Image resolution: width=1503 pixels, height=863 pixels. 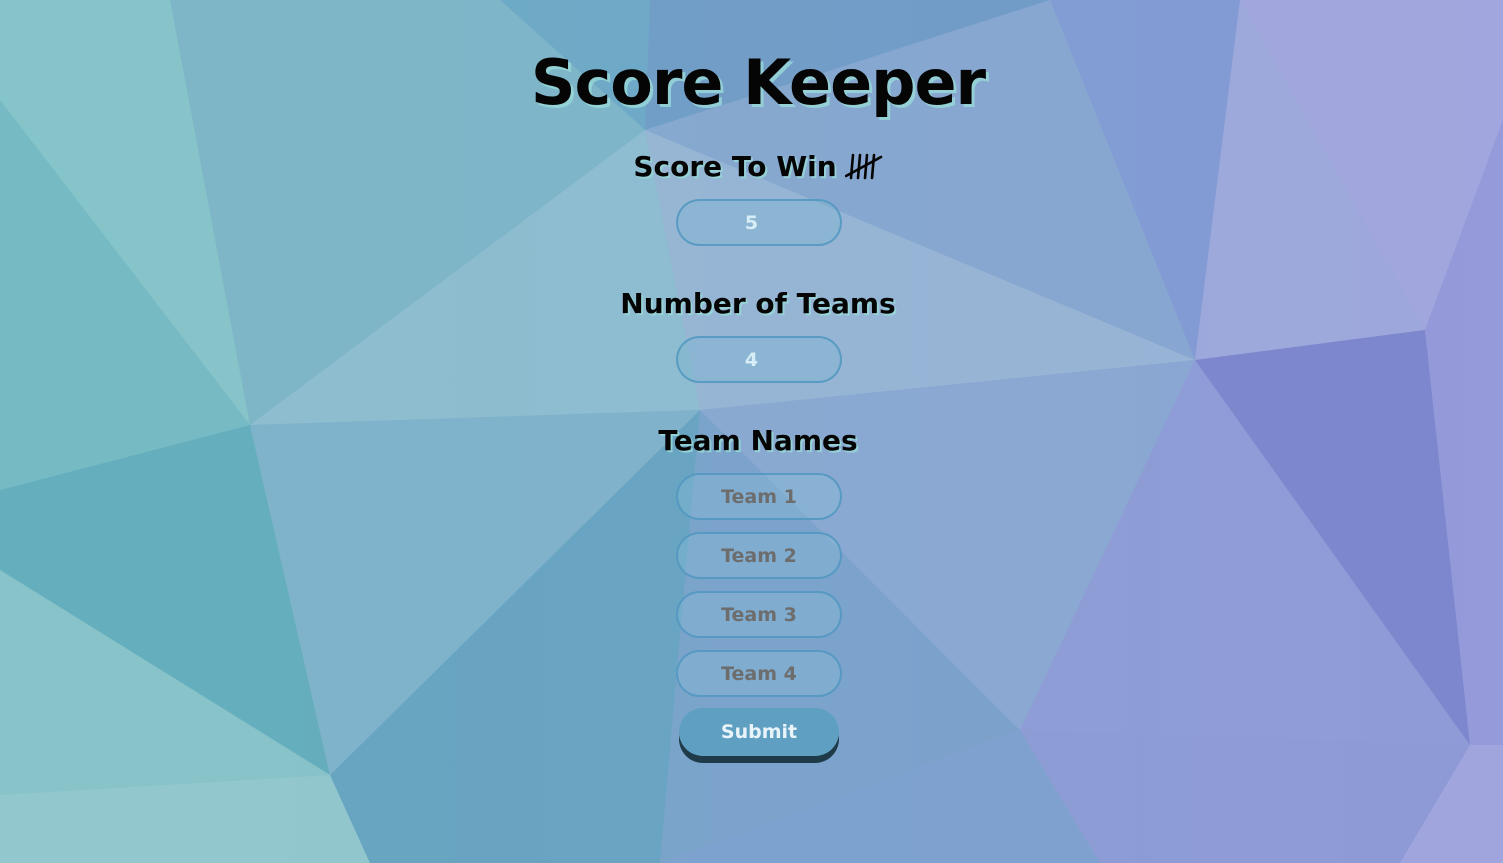 What do you see at coordinates (759, 614) in the screenshot?
I see `team-3-name-input` at bounding box center [759, 614].